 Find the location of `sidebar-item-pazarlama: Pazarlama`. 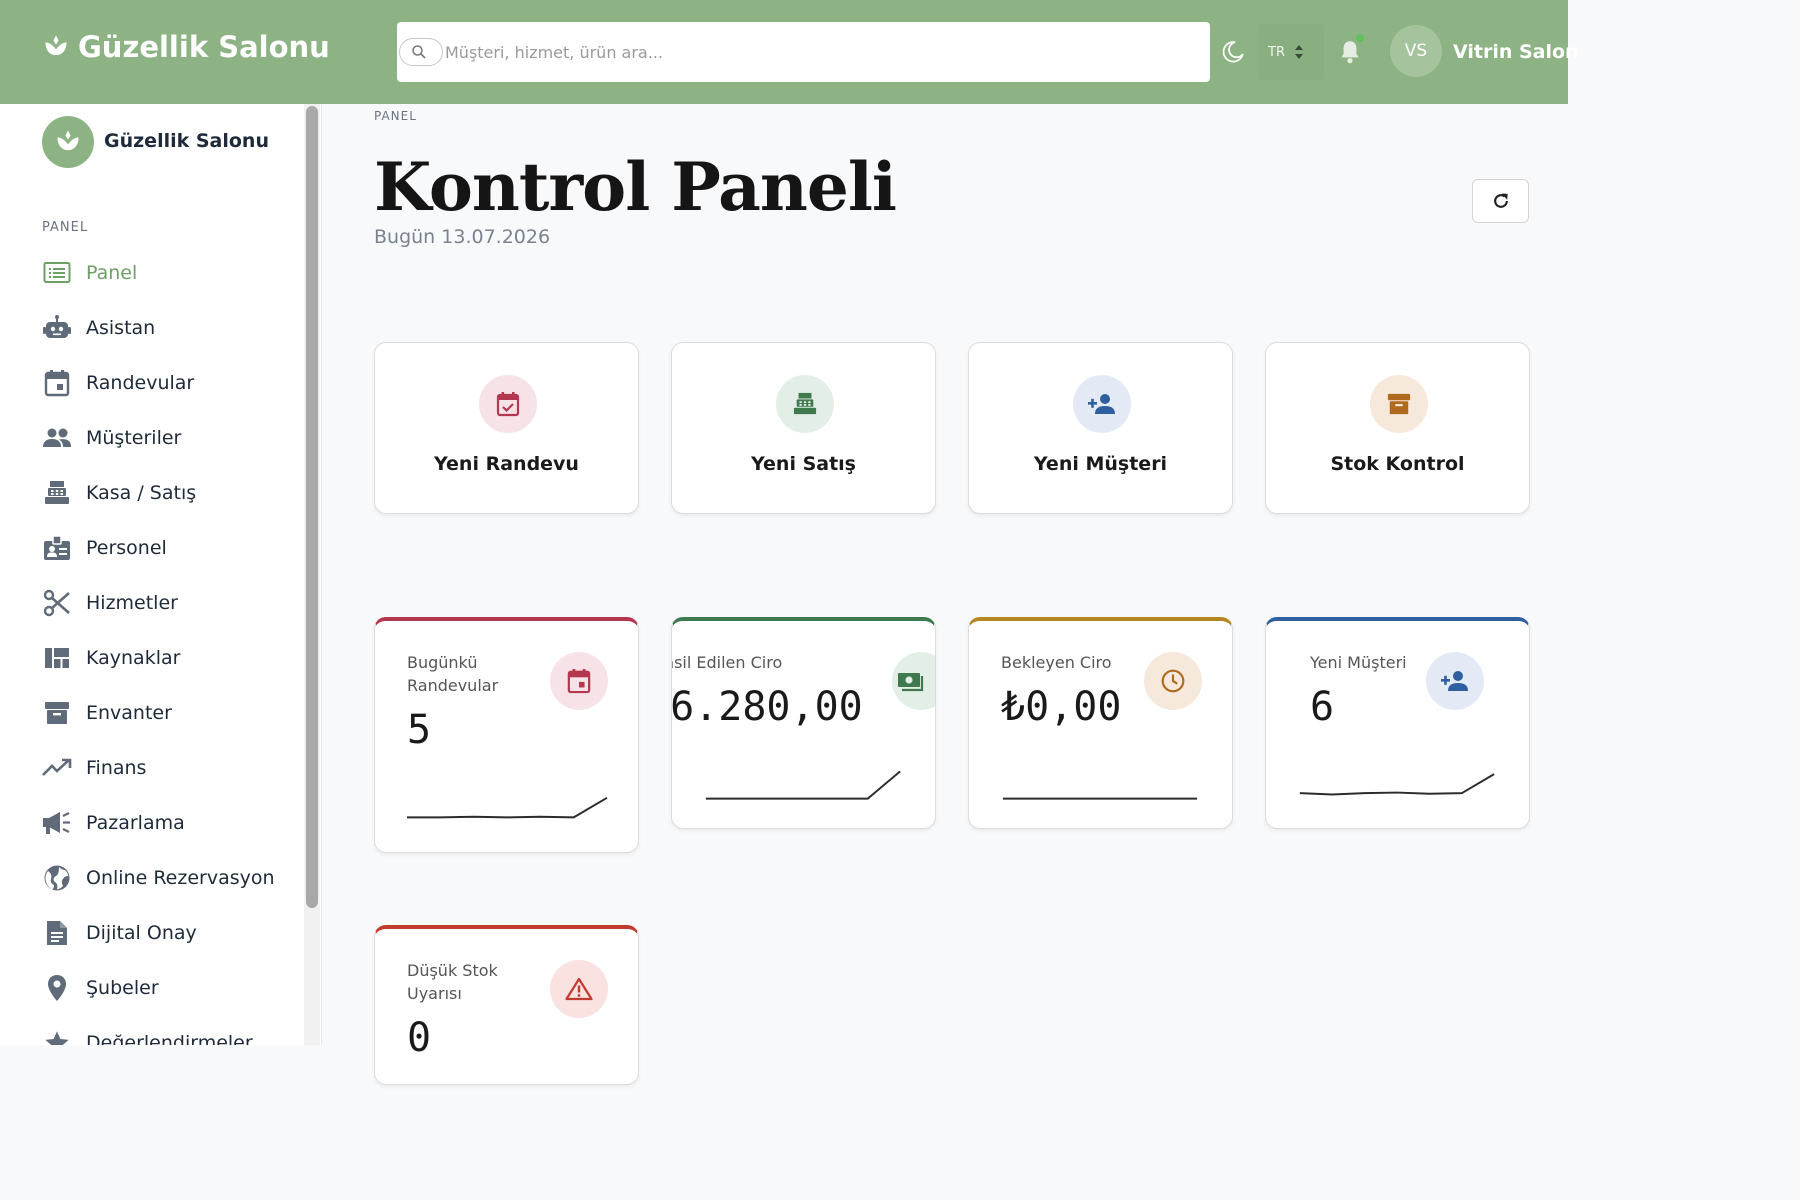

sidebar-item-pazarlama: Pazarlama is located at coordinates (158, 822).